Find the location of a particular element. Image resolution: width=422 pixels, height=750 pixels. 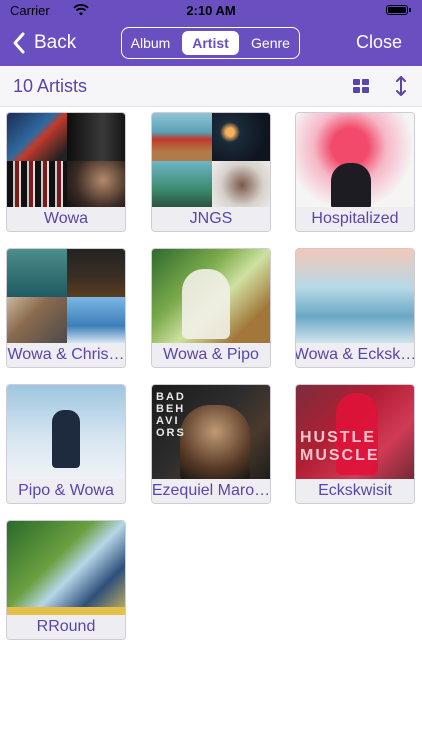

segment-album: Album is located at coordinates (150, 43).